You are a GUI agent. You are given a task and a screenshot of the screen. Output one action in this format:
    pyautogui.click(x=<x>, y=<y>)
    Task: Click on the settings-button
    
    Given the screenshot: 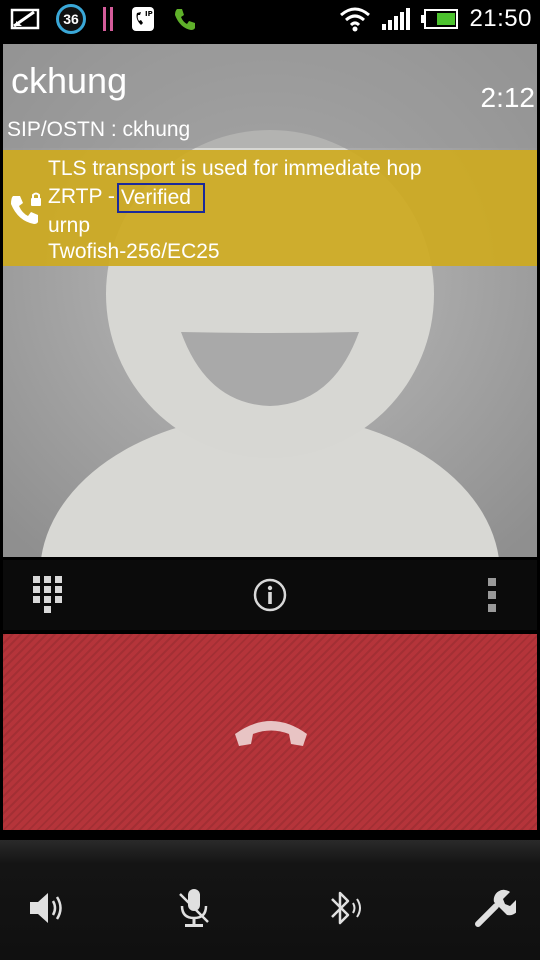 What is the action you would take?
    pyautogui.click(x=494, y=908)
    